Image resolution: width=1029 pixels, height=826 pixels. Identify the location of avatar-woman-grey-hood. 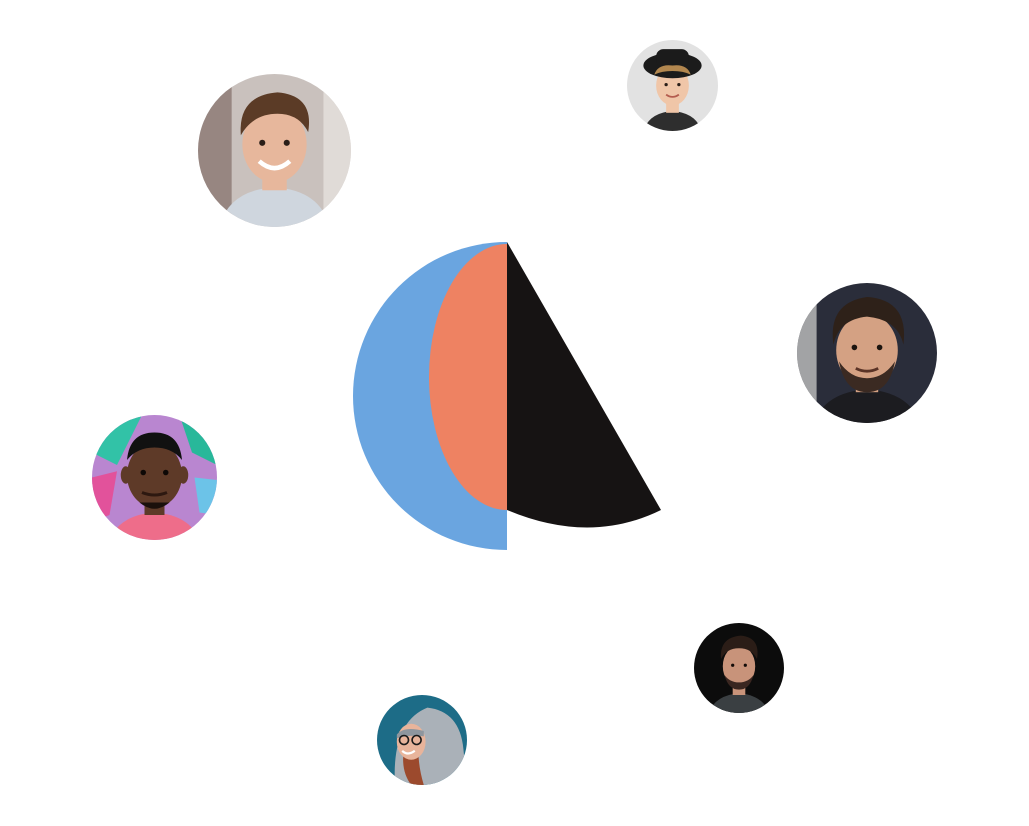
(422, 740).